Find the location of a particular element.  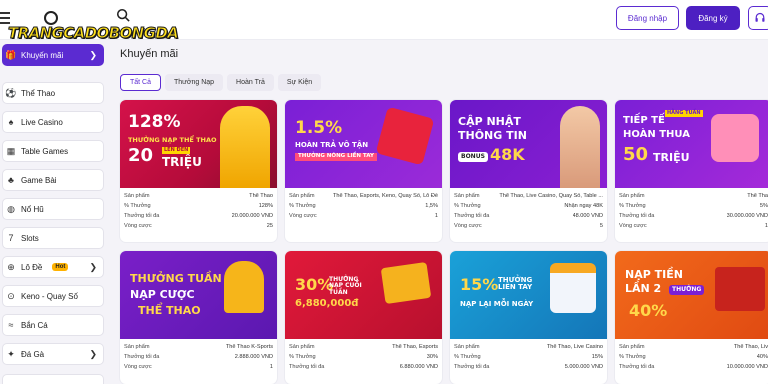

lottery-icon: ⊕ is located at coordinates (11, 266).